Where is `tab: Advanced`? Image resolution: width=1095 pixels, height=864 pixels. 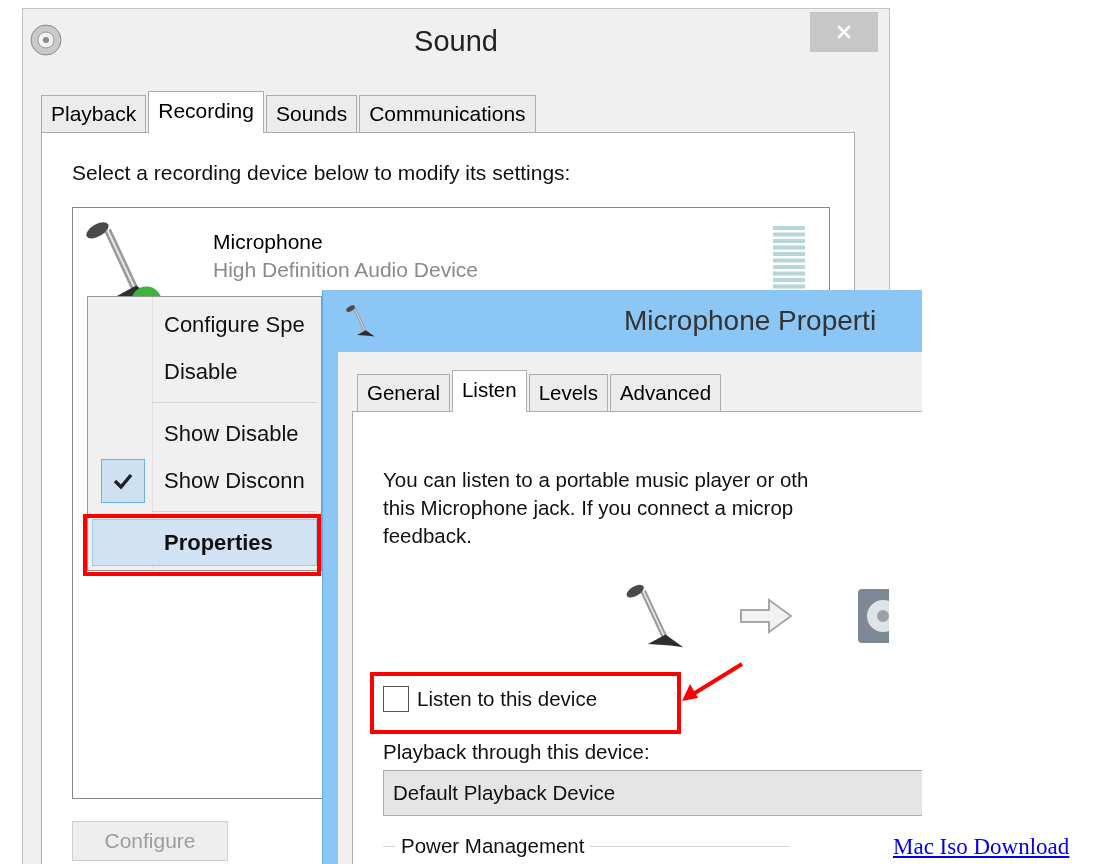 tab: Advanced is located at coordinates (665, 392).